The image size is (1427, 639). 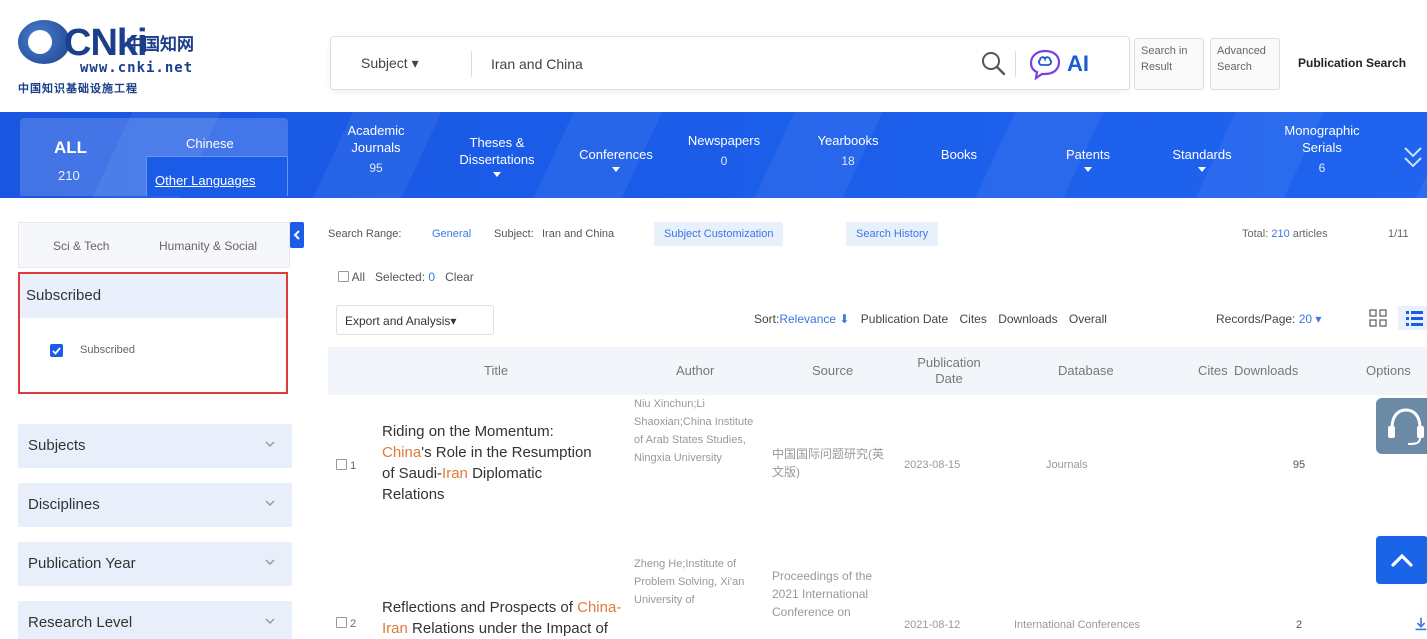 I want to click on row-select: 1, so click(x=346, y=465).